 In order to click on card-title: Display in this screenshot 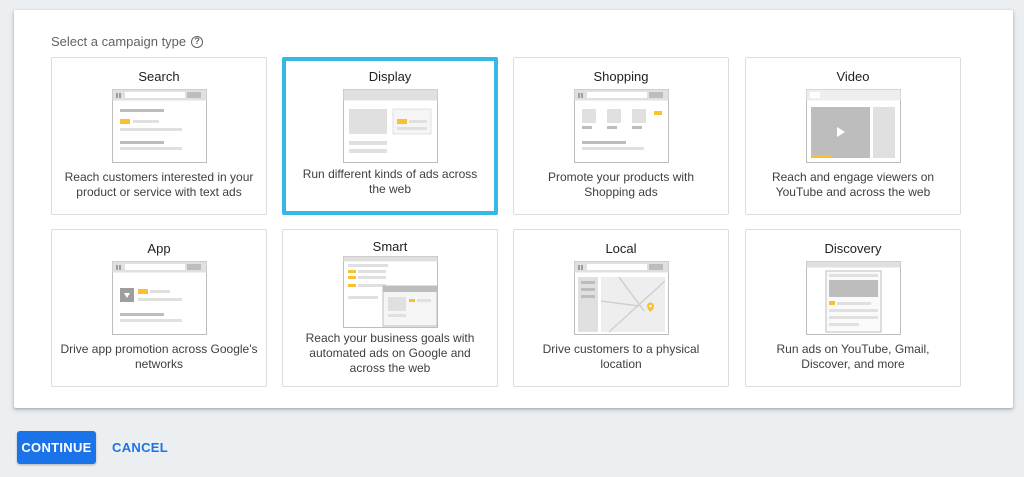, I will do `click(390, 76)`.